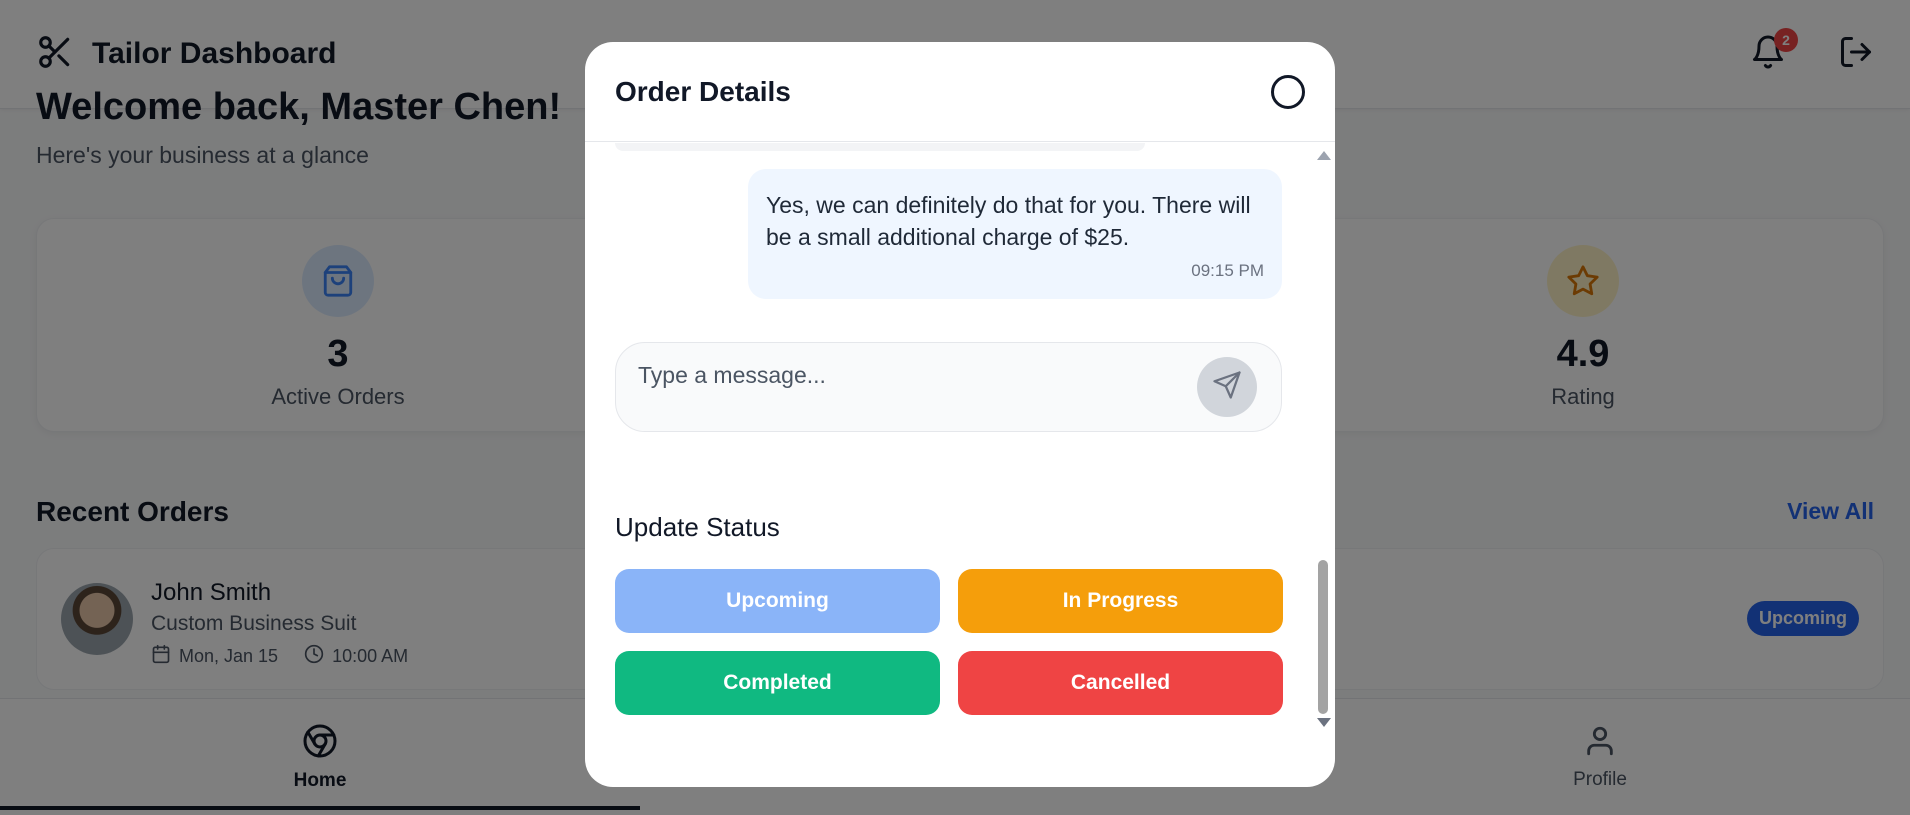 The width and height of the screenshot is (1910, 815). What do you see at coordinates (1324, 155) in the screenshot?
I see `scroll-up-arrow` at bounding box center [1324, 155].